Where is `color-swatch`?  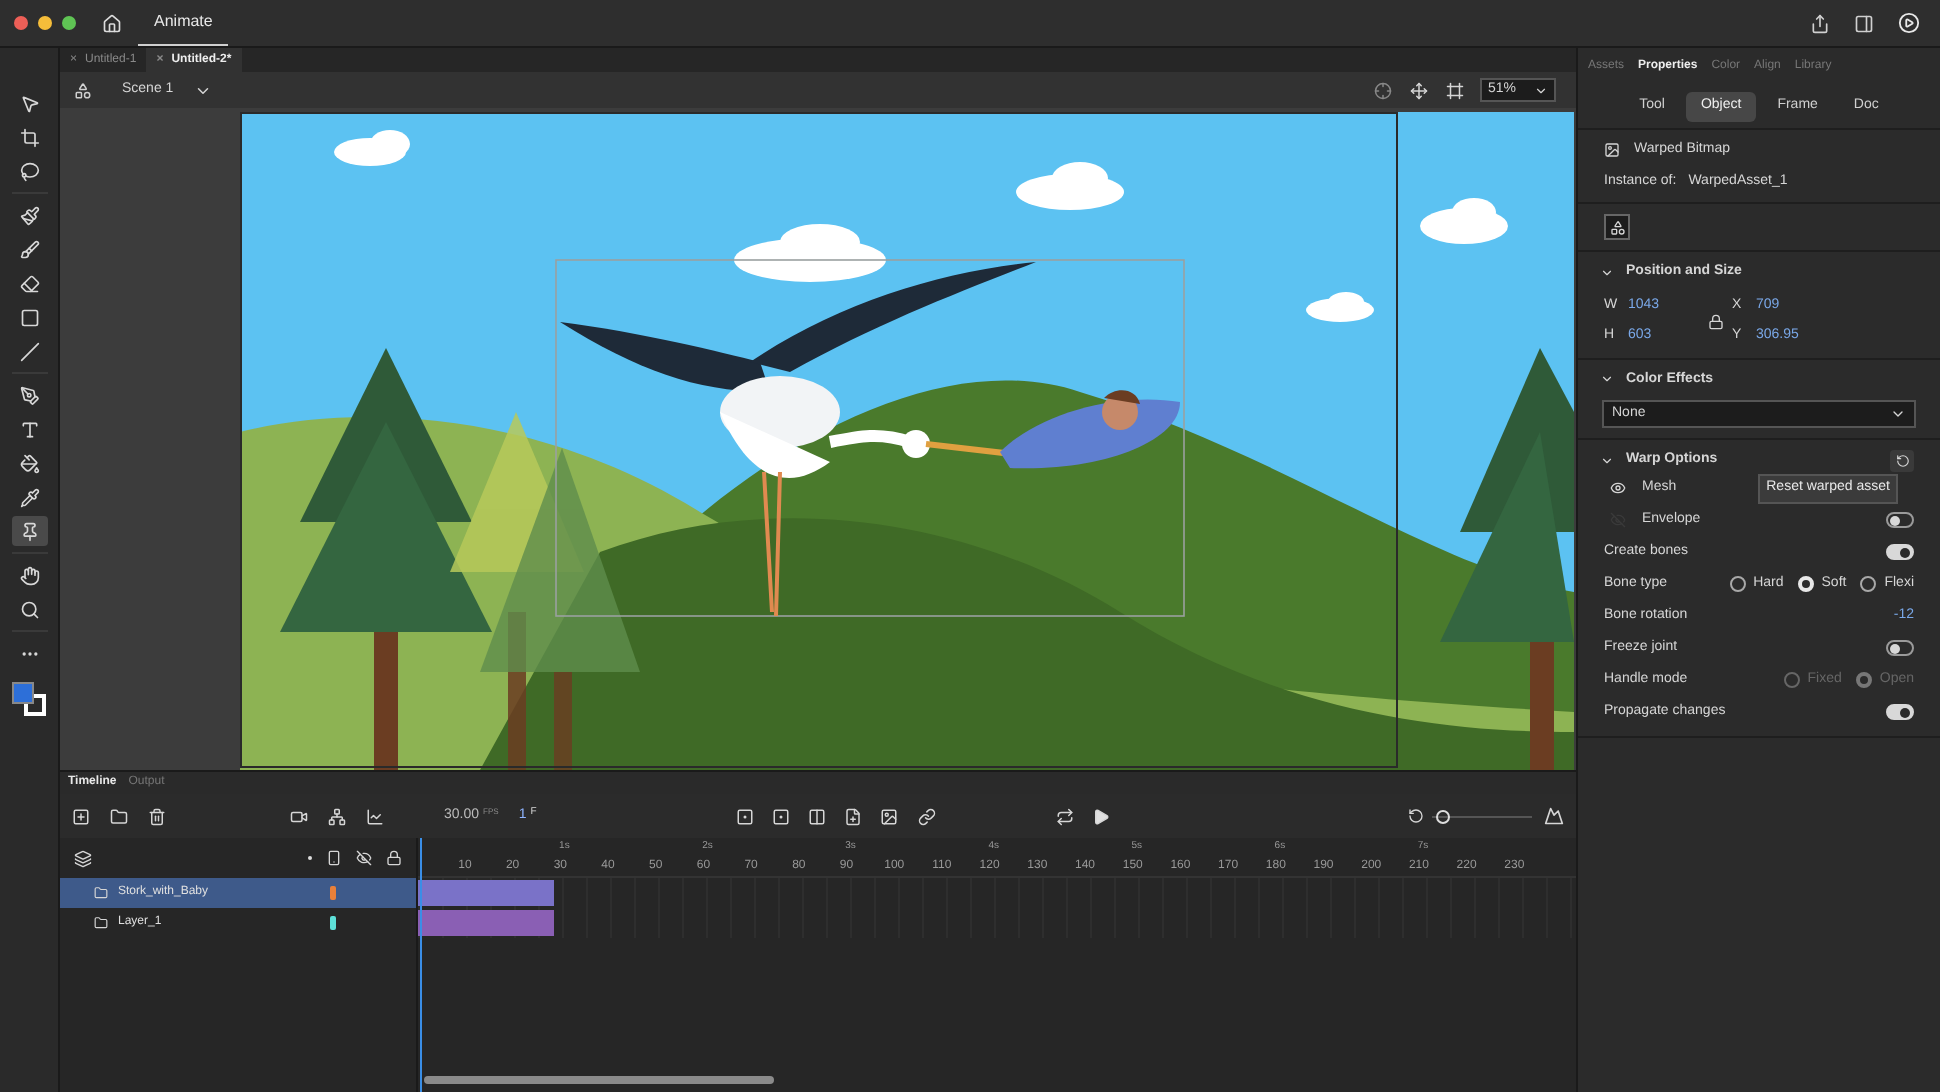
color-swatch is located at coordinates (29, 700).